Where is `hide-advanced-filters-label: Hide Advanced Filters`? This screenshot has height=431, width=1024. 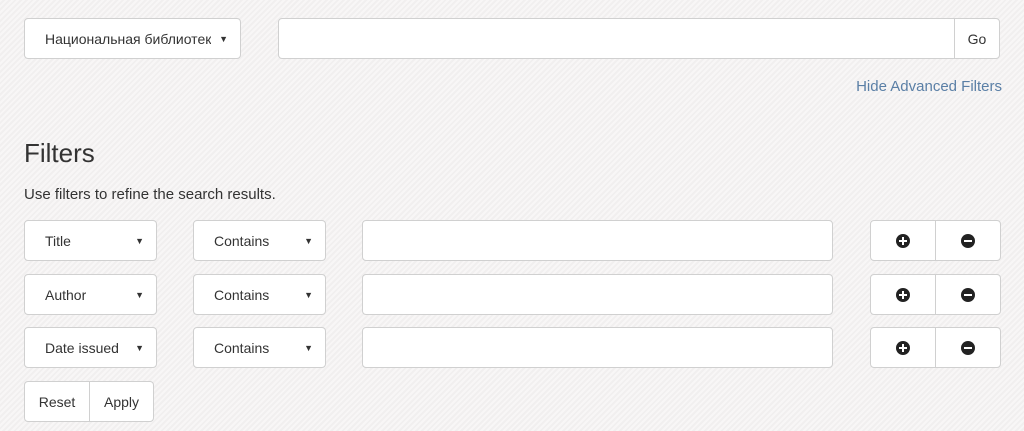
hide-advanced-filters-label: Hide Advanced Filters is located at coordinates (929, 86).